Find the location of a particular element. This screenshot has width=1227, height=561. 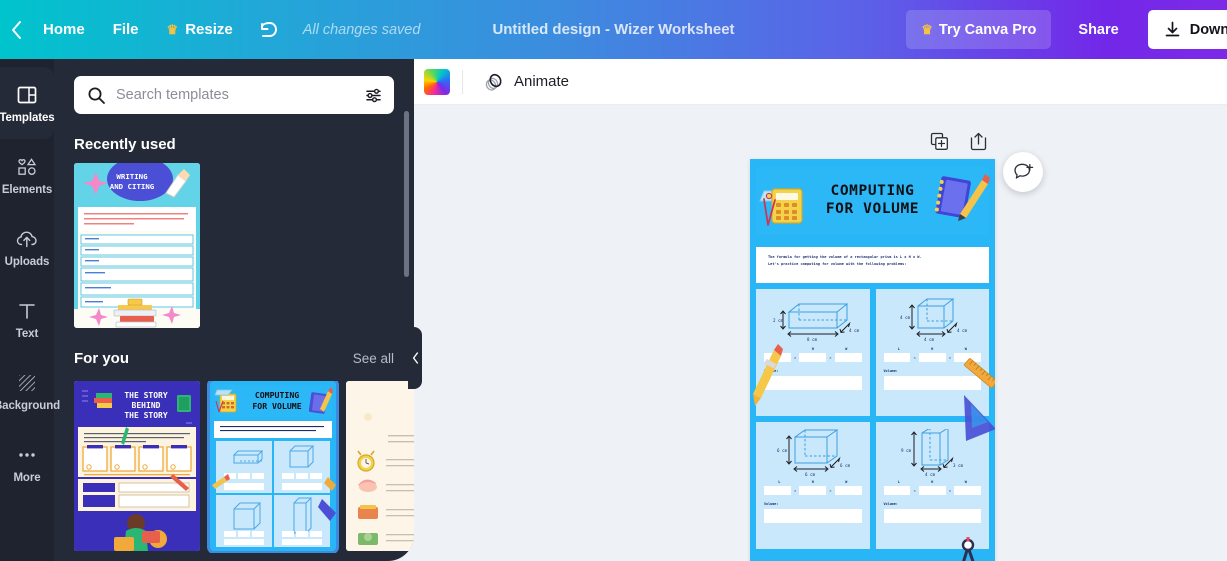

input-headers-2: L H W is located at coordinates (933, 349).